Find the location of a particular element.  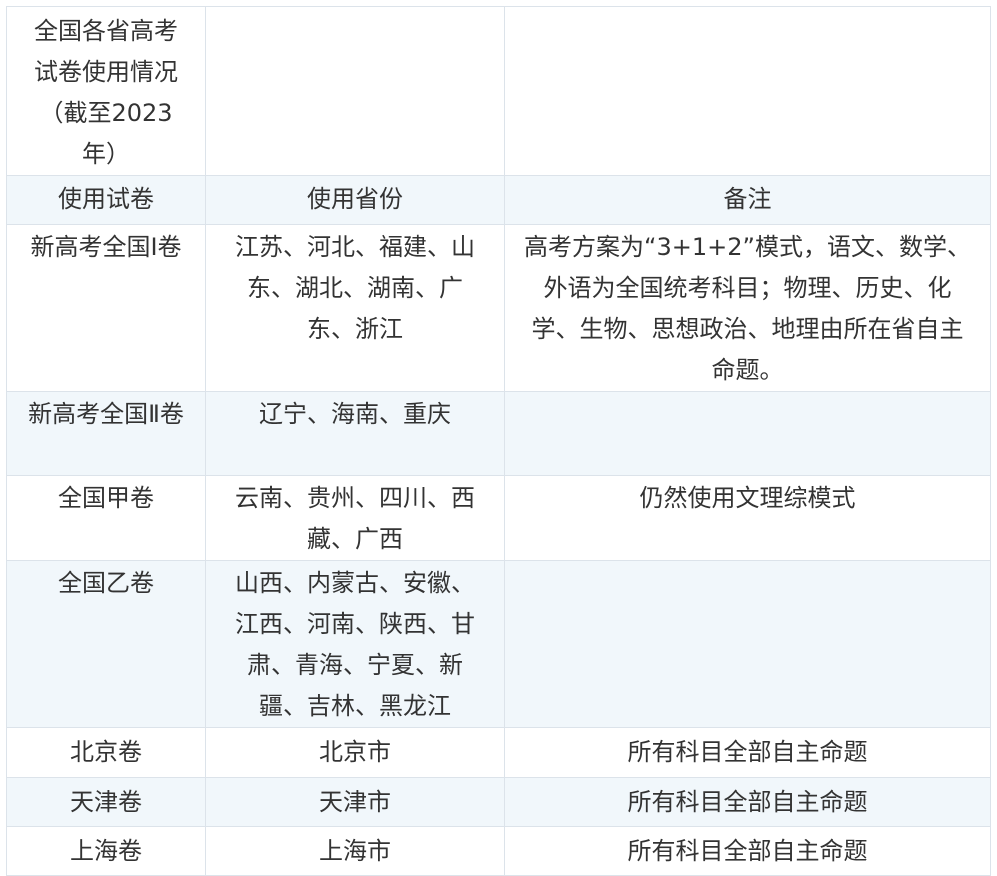

cell-paper: 全国甲卷 is located at coordinates (106, 518).